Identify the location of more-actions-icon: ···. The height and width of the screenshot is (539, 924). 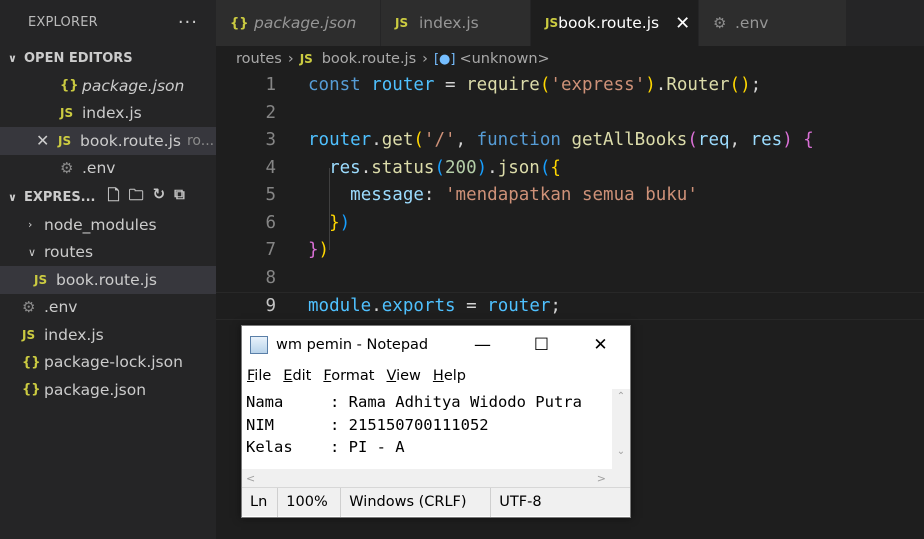
(188, 22).